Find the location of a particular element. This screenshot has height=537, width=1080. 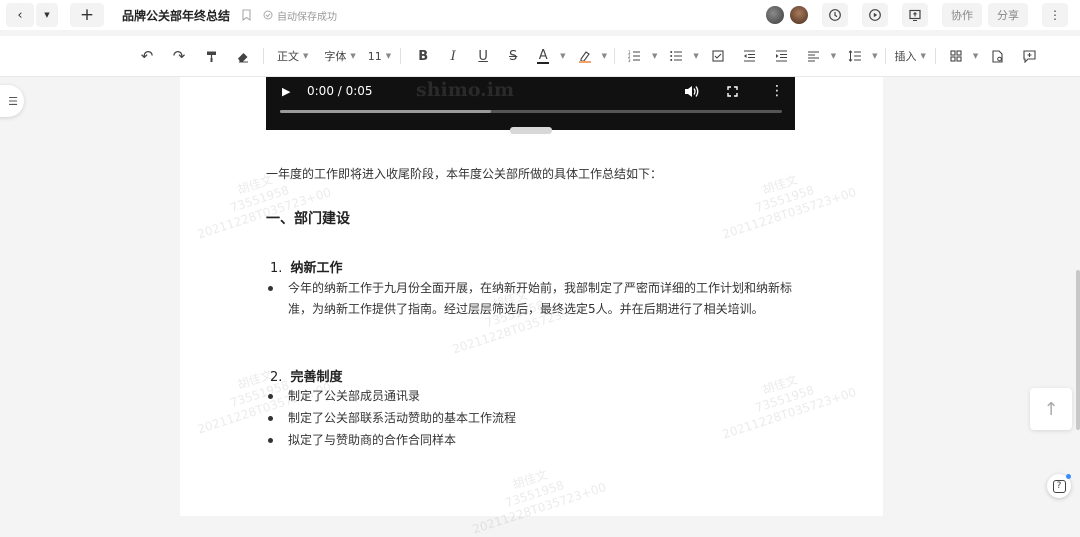

line-spacing-icon is located at coordinates (855, 56).